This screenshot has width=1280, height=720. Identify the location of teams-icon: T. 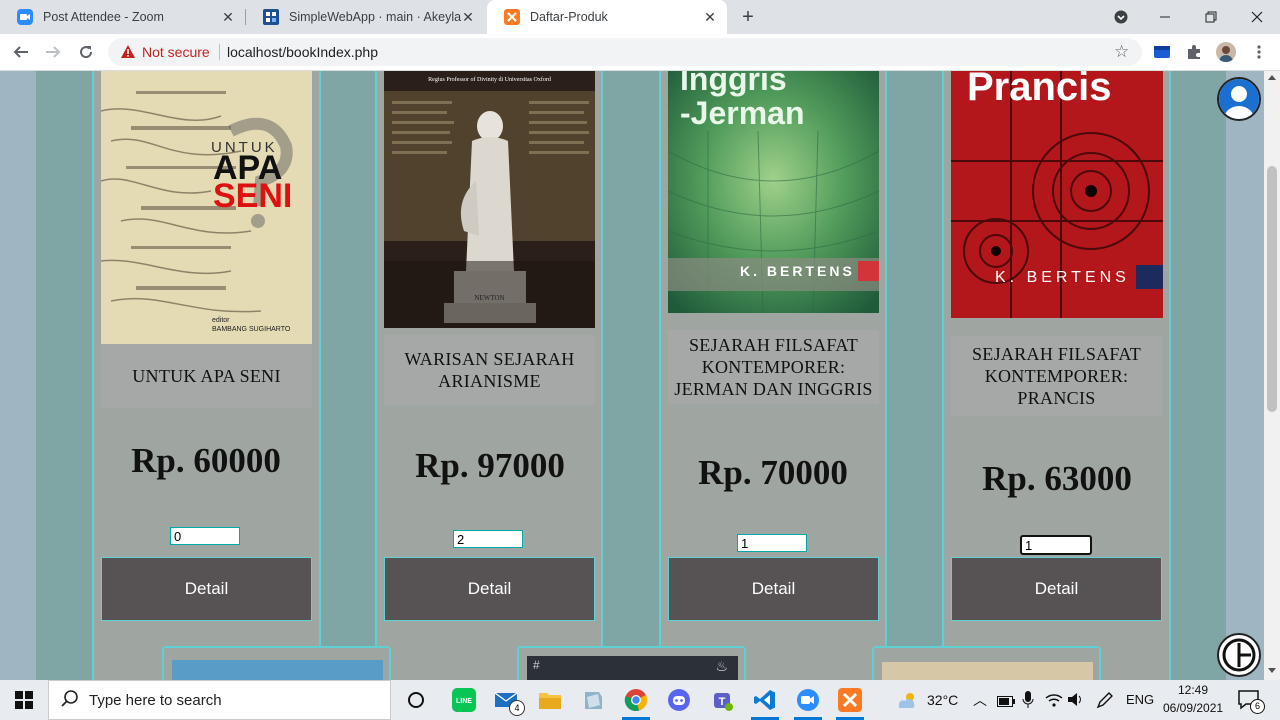
(722, 700).